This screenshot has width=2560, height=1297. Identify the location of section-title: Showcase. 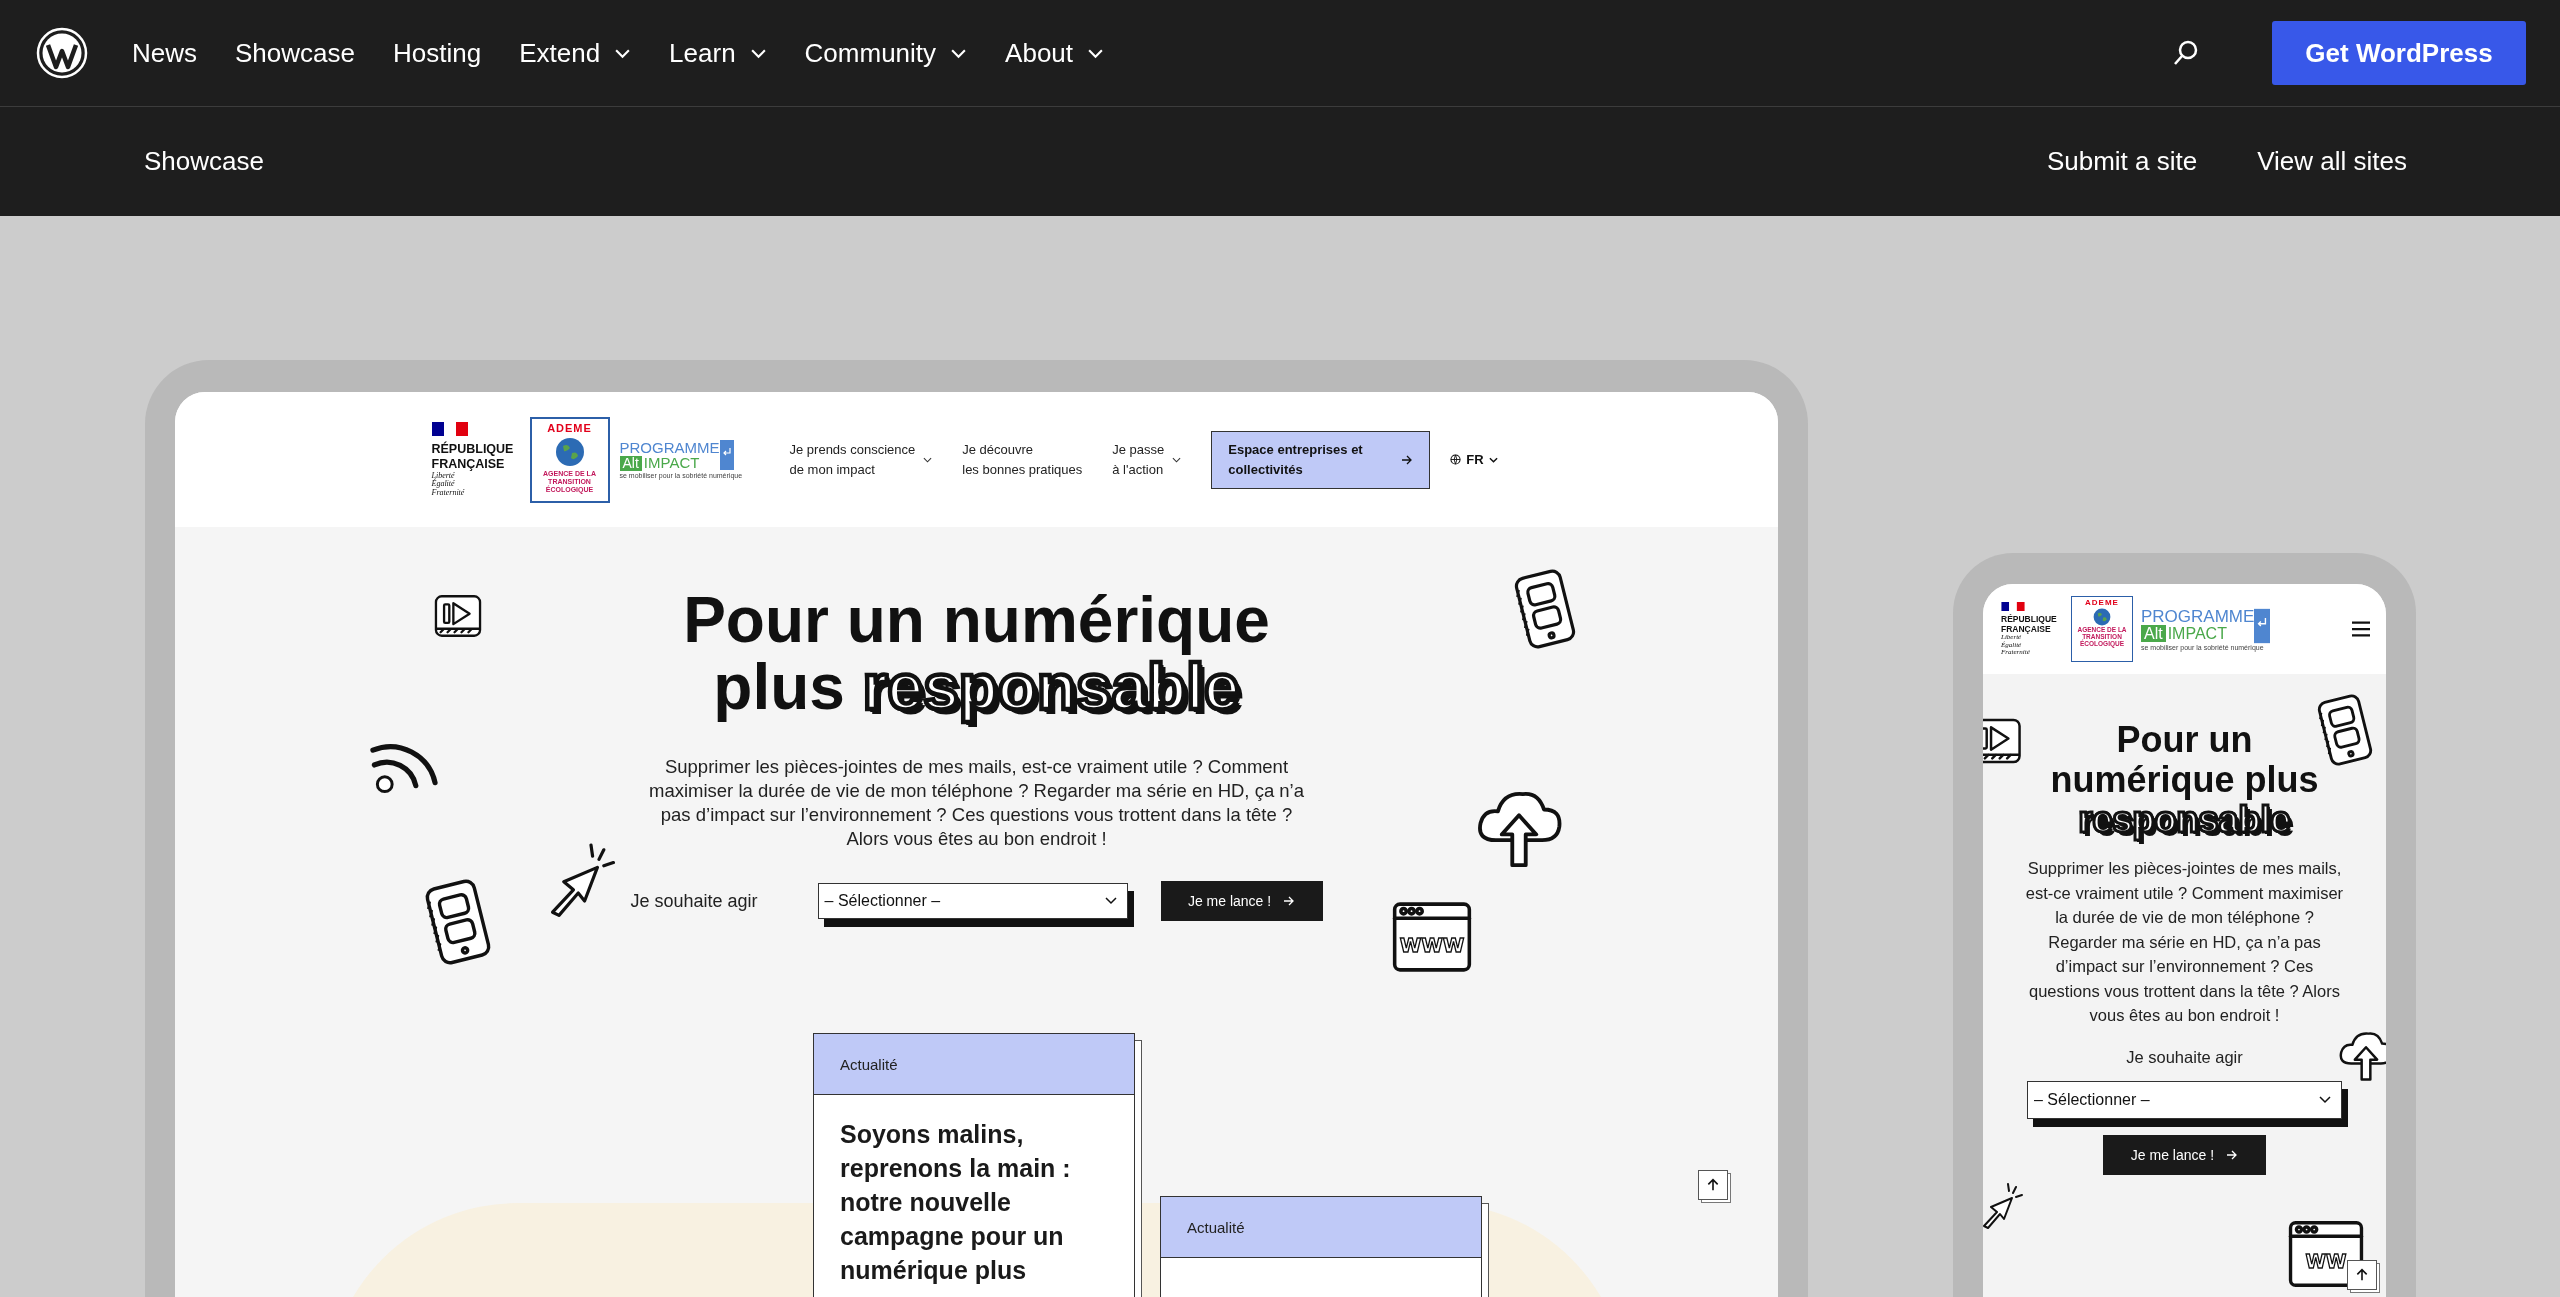
(204, 161).